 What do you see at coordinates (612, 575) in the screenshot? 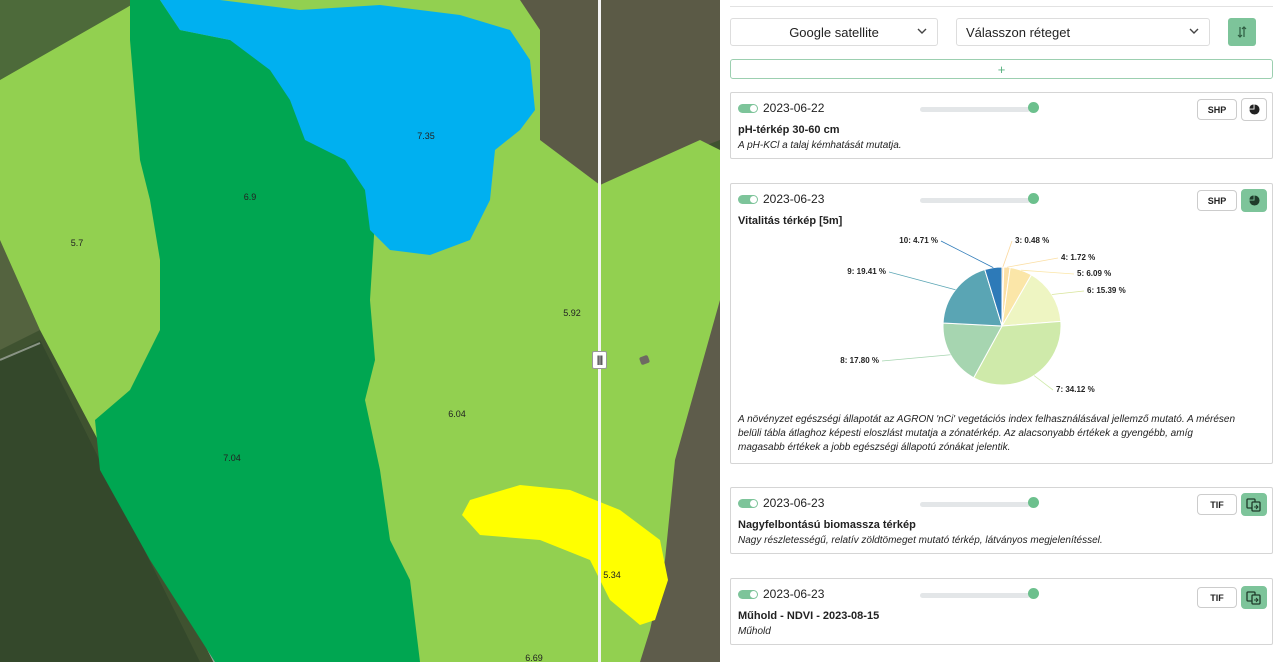
I see `zone-value-label: 5.34` at bounding box center [612, 575].